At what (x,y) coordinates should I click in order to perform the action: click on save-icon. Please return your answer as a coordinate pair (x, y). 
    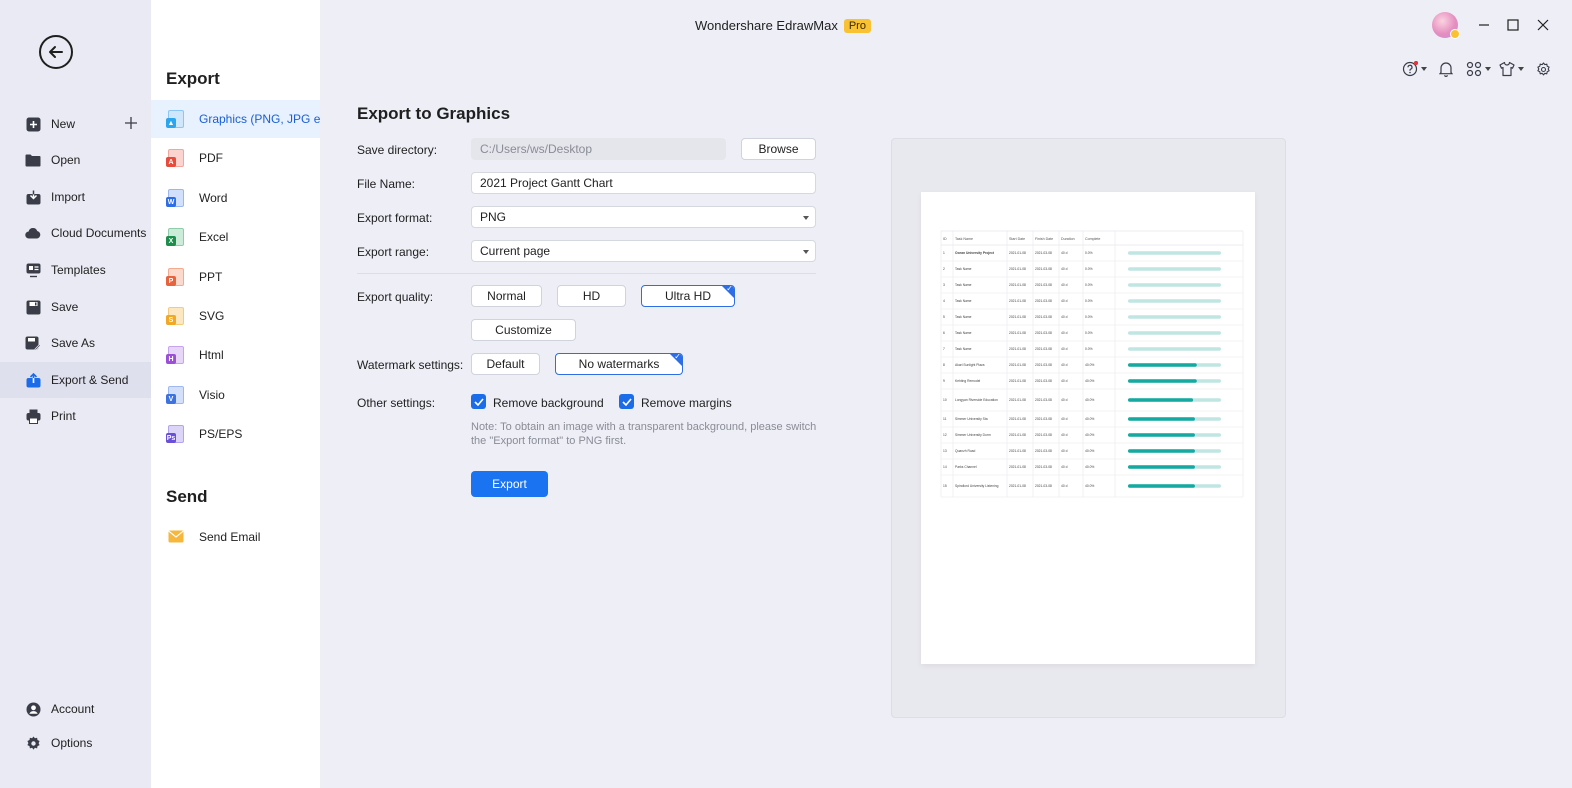
    Looking at the image, I should click on (33, 307).